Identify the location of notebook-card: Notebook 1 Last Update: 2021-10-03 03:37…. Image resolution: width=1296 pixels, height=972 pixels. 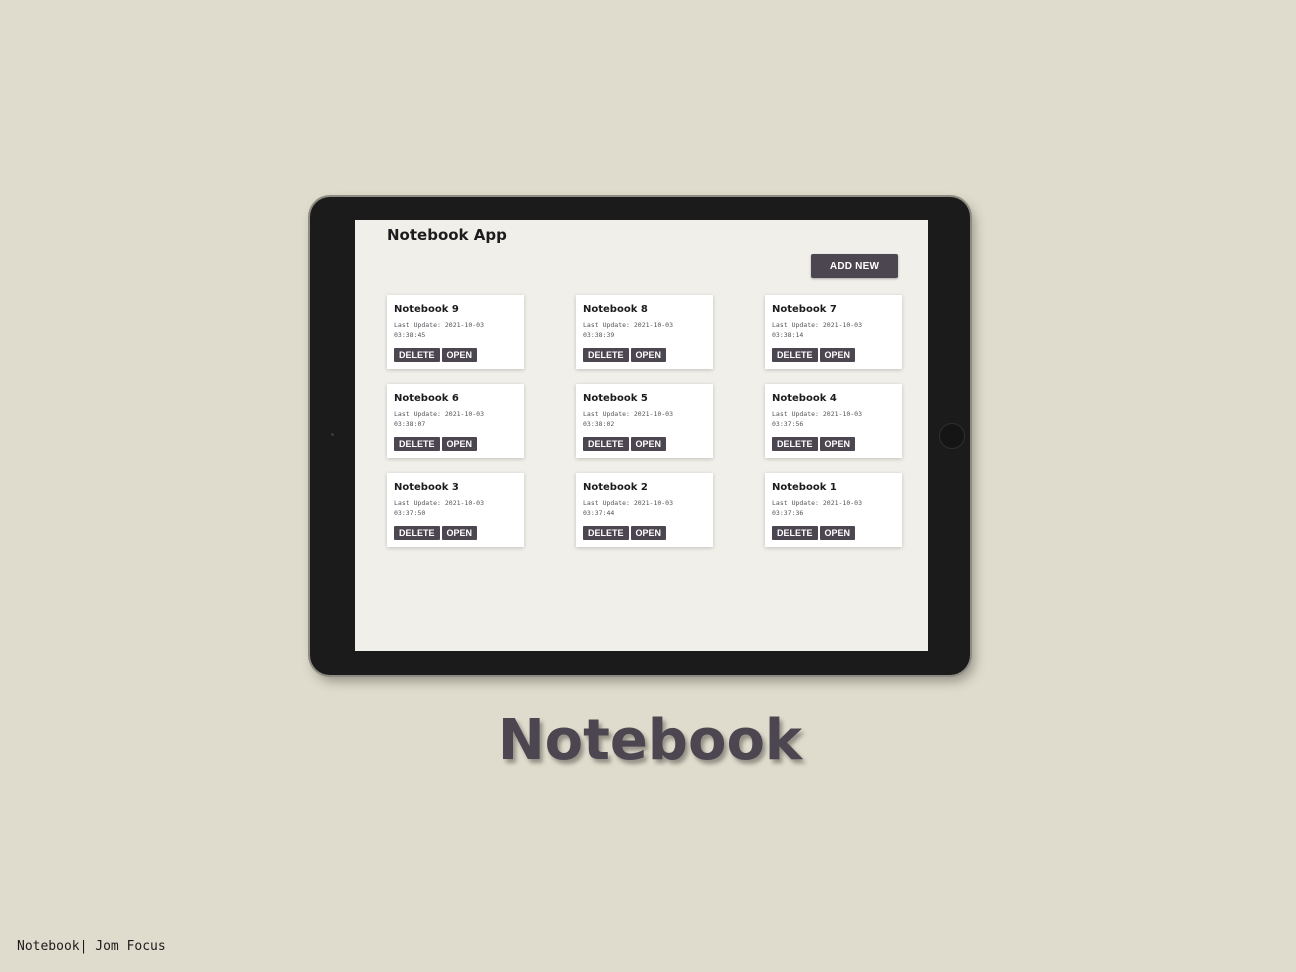
(833, 510).